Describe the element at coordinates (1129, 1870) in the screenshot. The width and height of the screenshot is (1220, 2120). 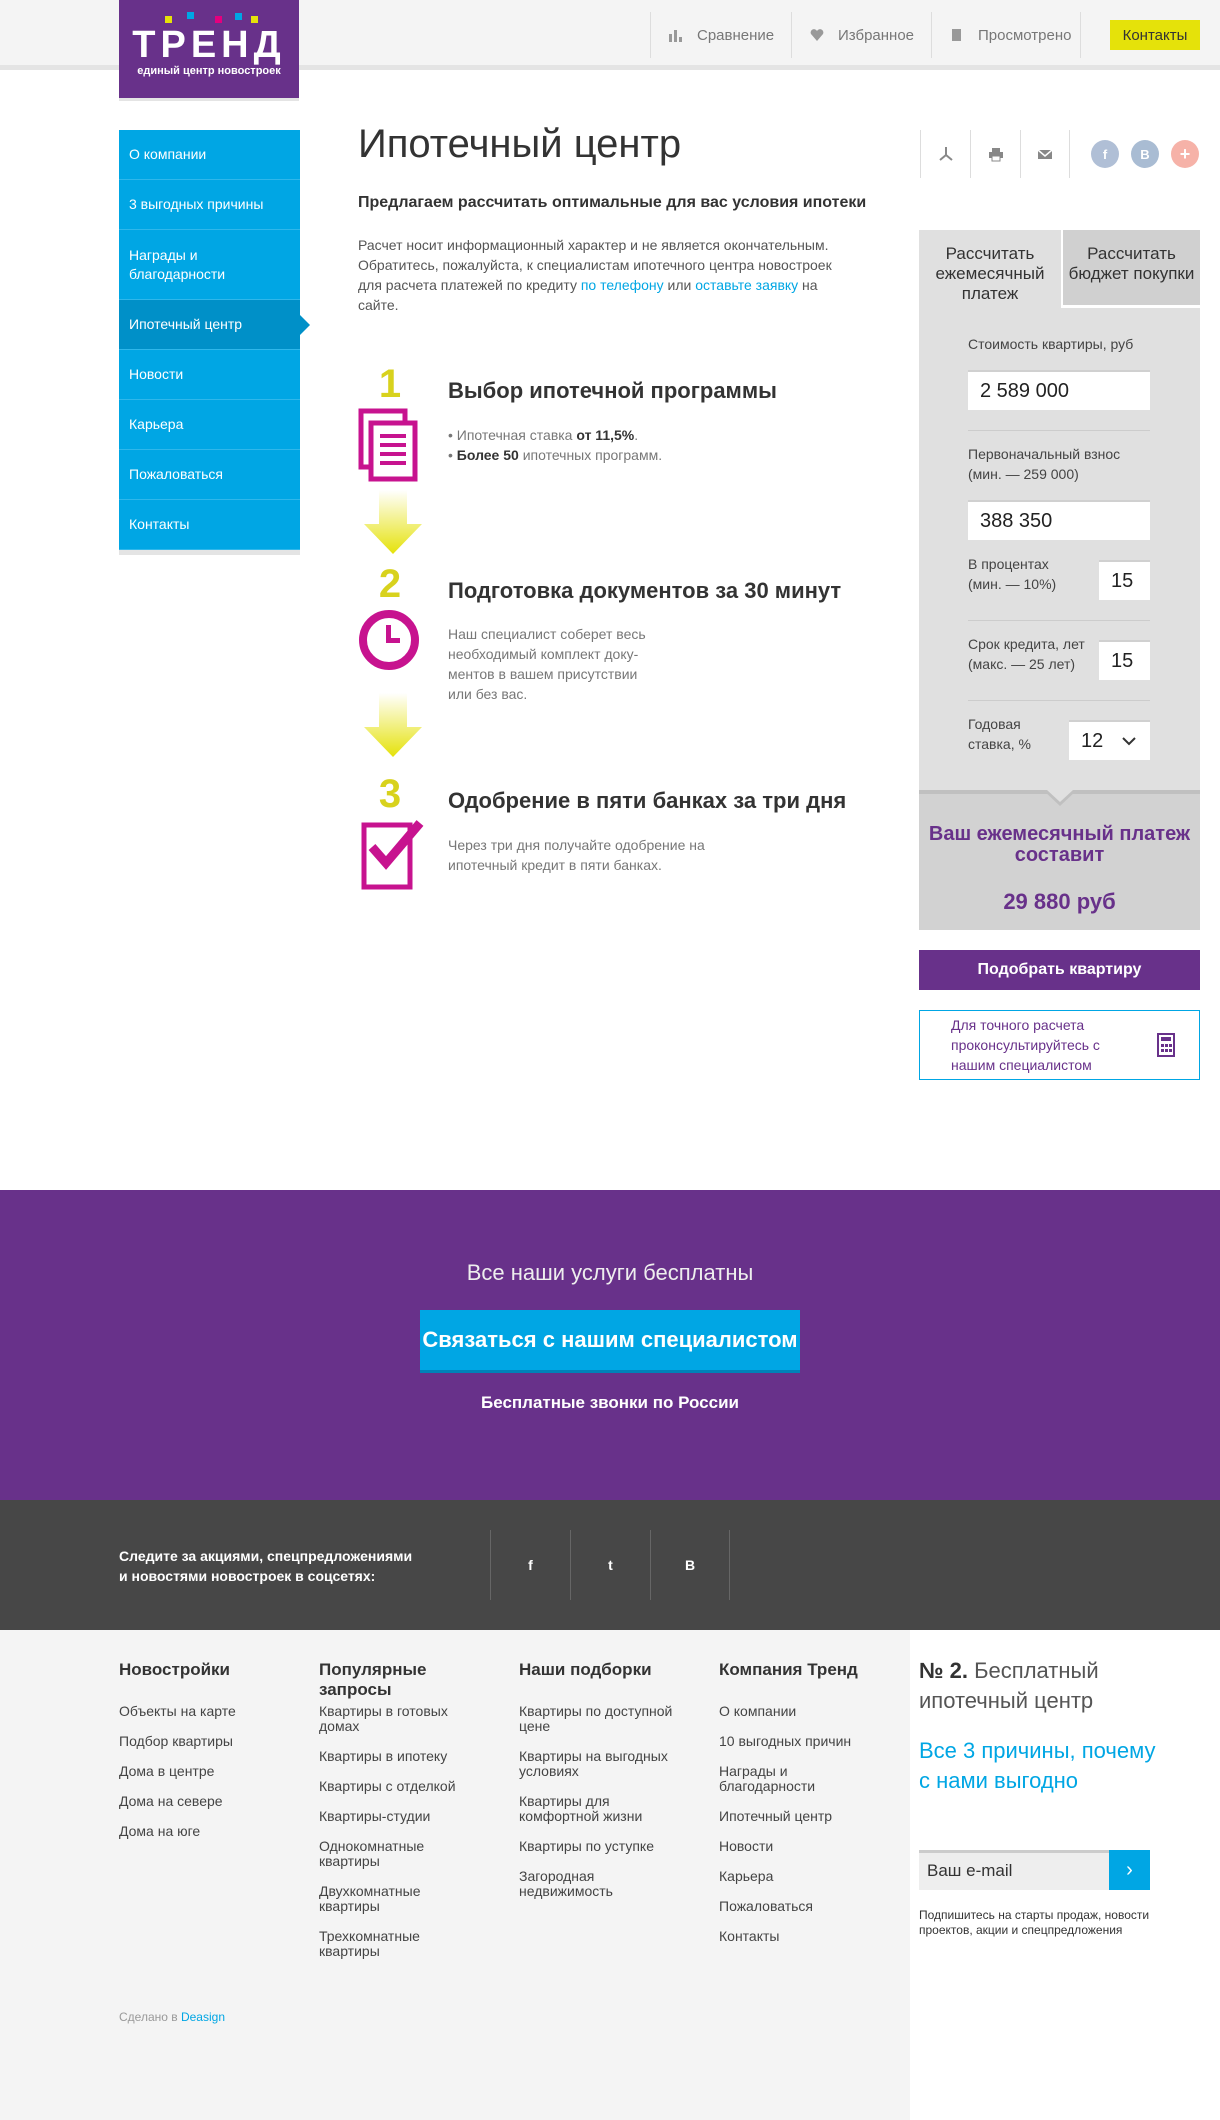
I see `subscribe-button: ›` at that location.